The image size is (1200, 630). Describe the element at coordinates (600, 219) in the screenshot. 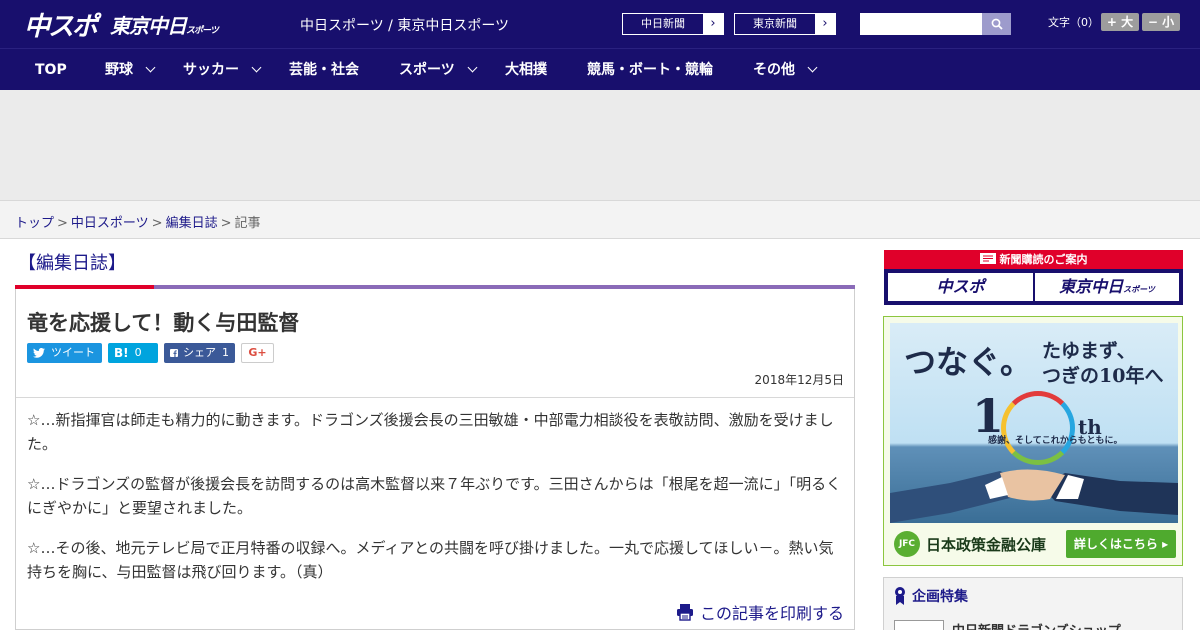

I see `breadcrumb-bar: トップ > 中日スポーツ > 編集日誌 > 記事` at that location.